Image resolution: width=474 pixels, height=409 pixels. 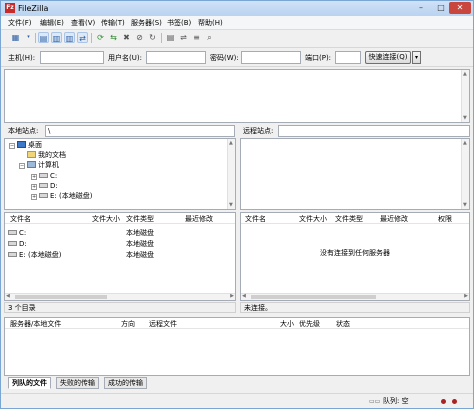 I want to click on remote-column-header: 文件名 文件大小 文件类型 最近修改 权限, so click(x=355, y=218).